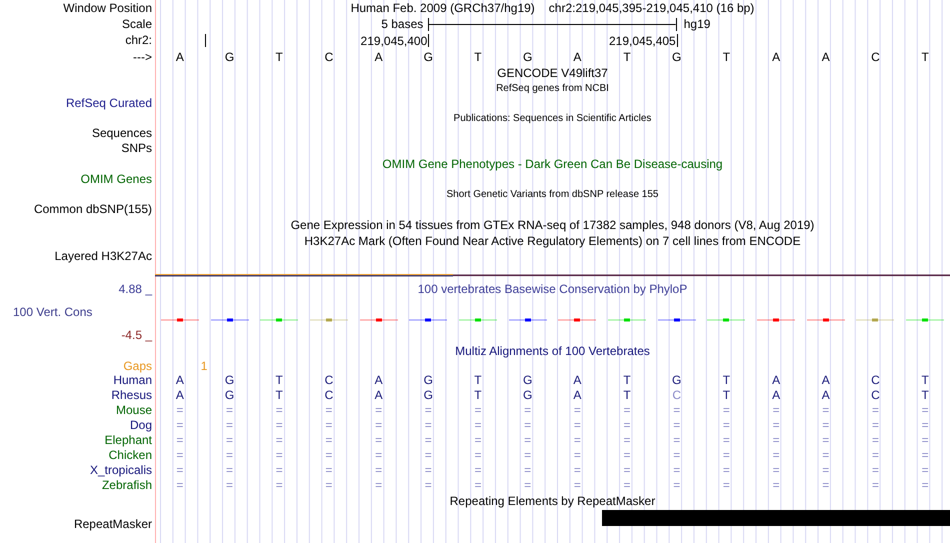 Image resolution: width=950 pixels, height=543 pixels. I want to click on track-label: SNPs, so click(136, 148).